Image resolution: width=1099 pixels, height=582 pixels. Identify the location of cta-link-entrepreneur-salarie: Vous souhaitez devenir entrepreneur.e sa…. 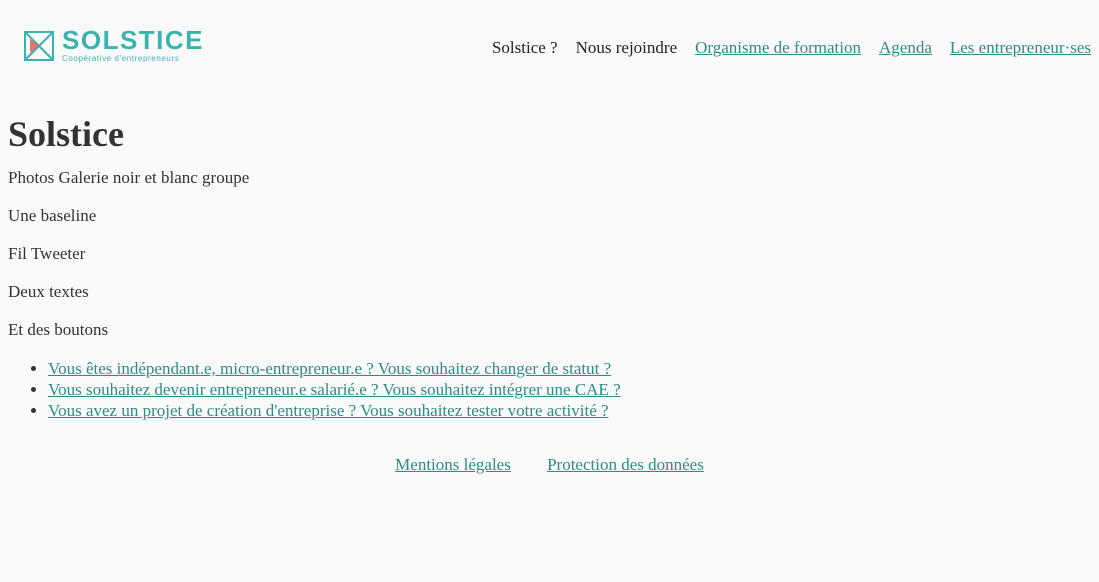
(334, 389).